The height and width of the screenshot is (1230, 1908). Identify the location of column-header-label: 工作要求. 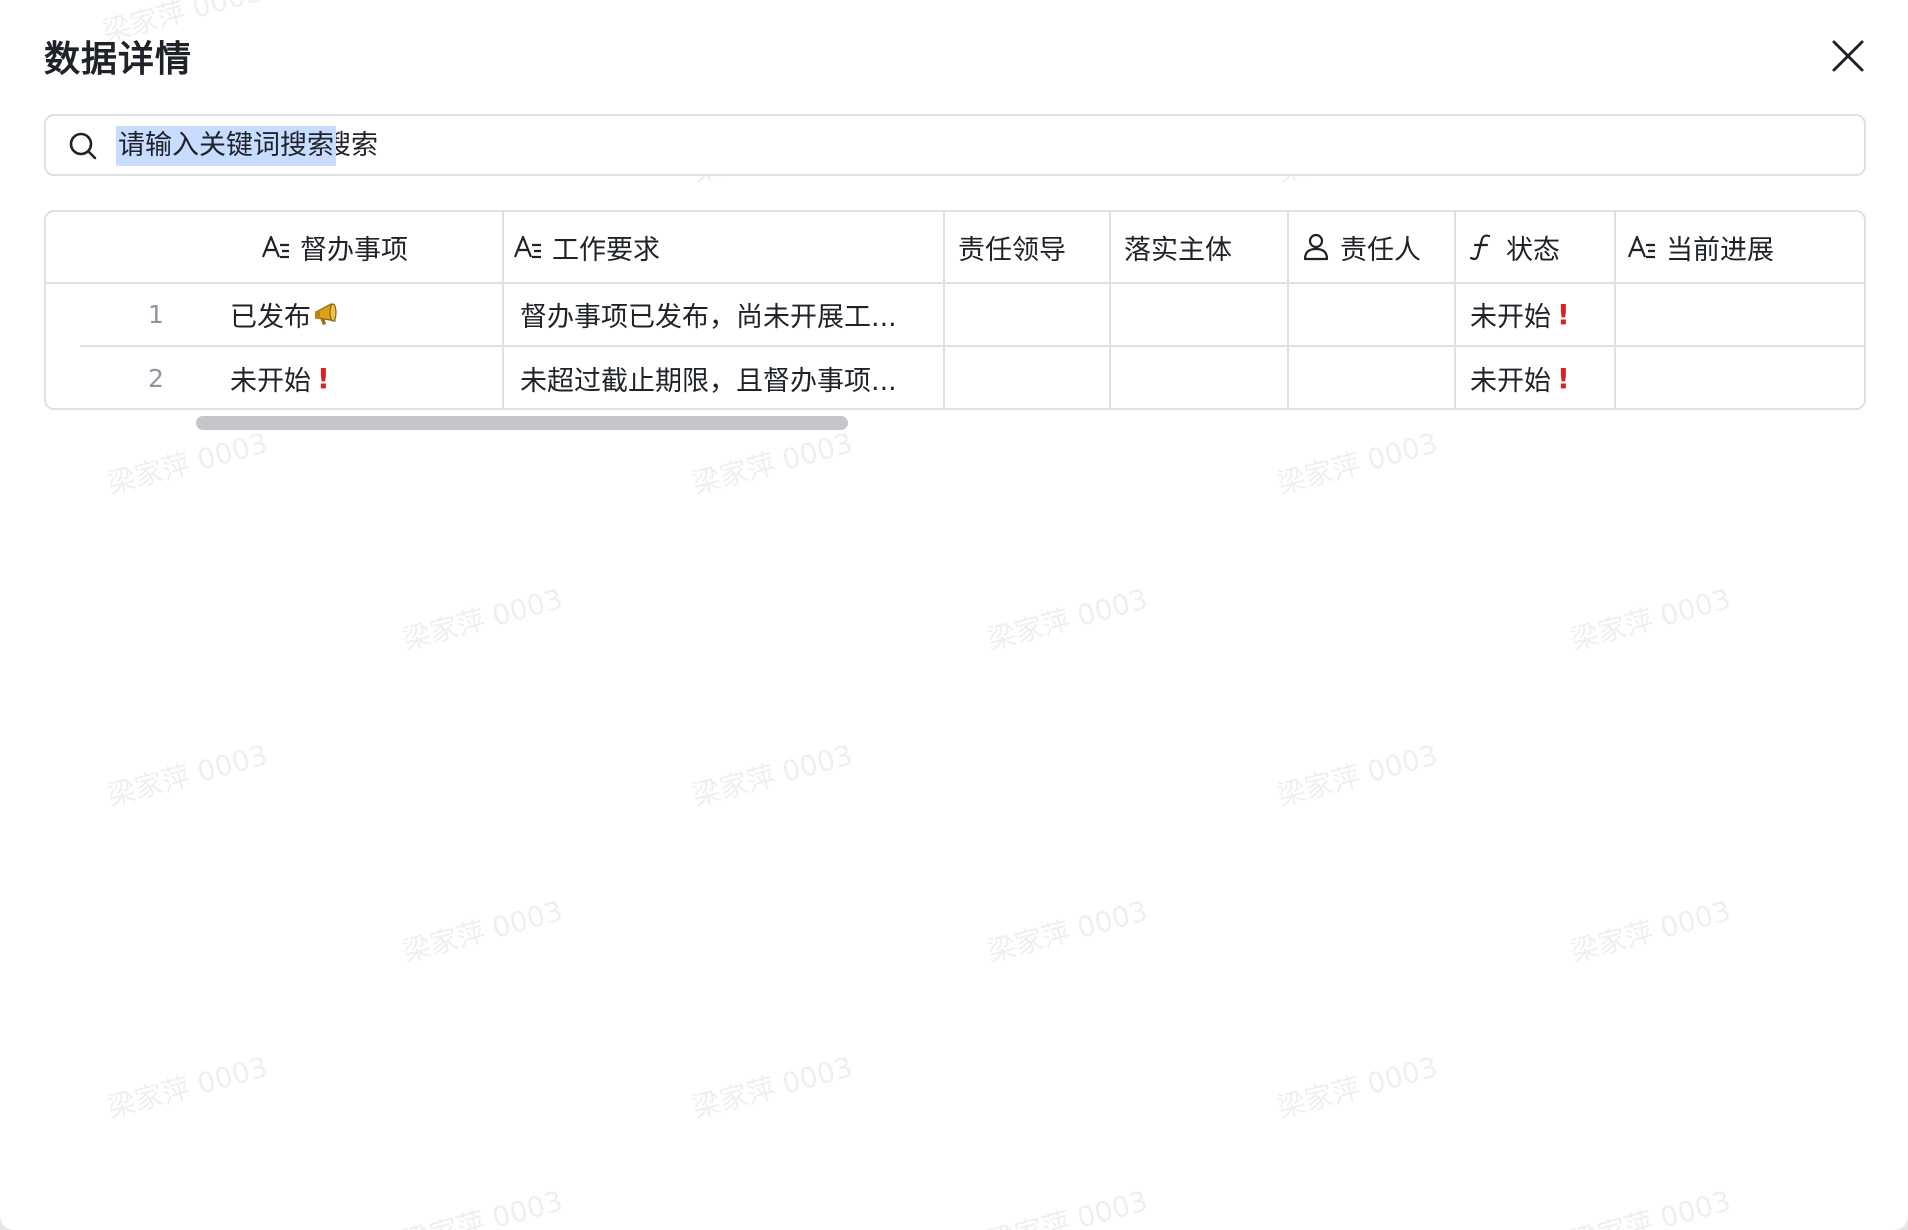
(606, 250).